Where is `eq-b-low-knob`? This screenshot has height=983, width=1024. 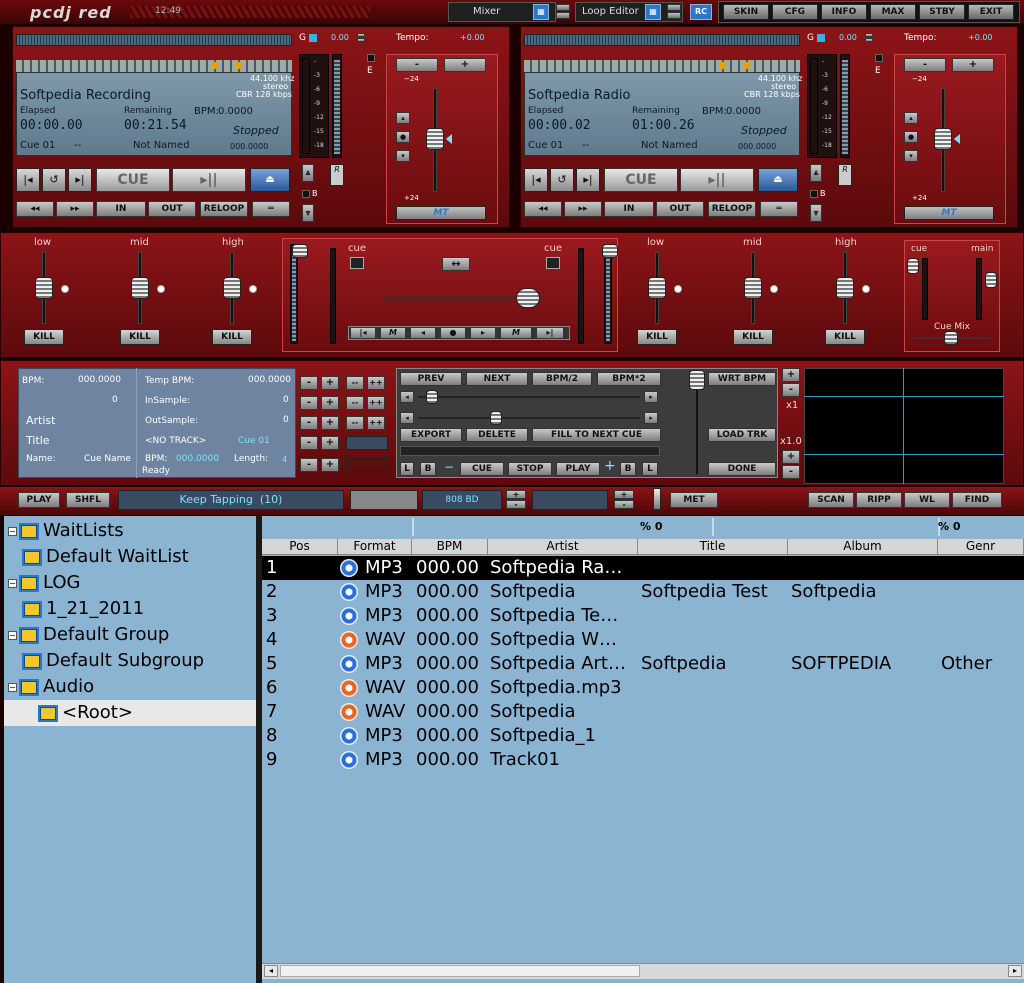 eq-b-low-knob is located at coordinates (657, 288).